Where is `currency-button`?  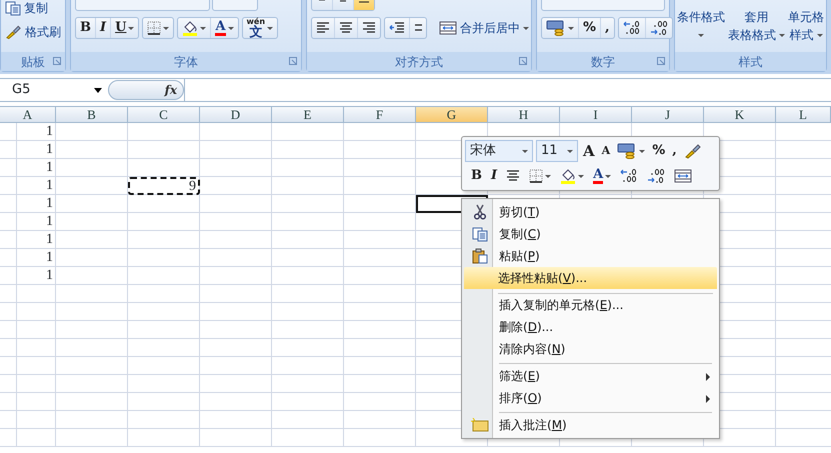 currency-button is located at coordinates (631, 151).